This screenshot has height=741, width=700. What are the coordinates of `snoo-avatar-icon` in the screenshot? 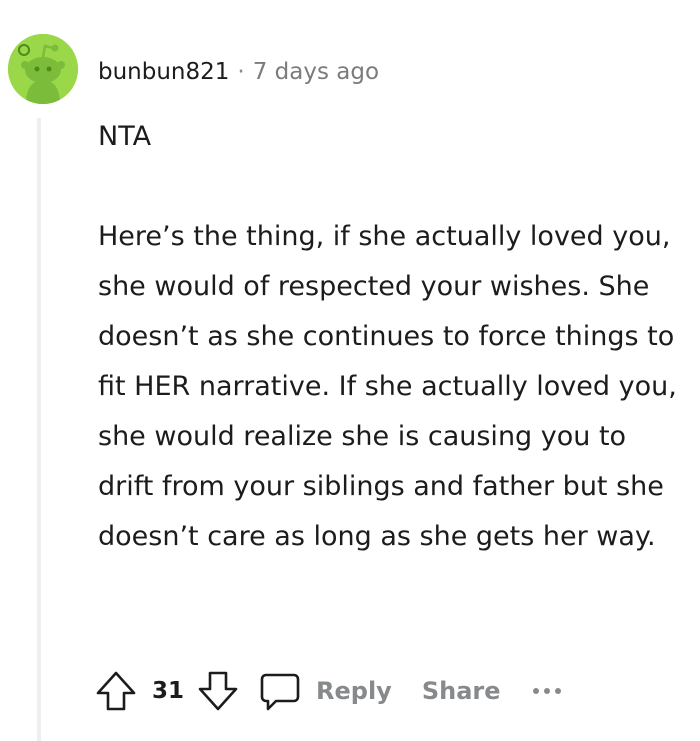 It's located at (43, 69).